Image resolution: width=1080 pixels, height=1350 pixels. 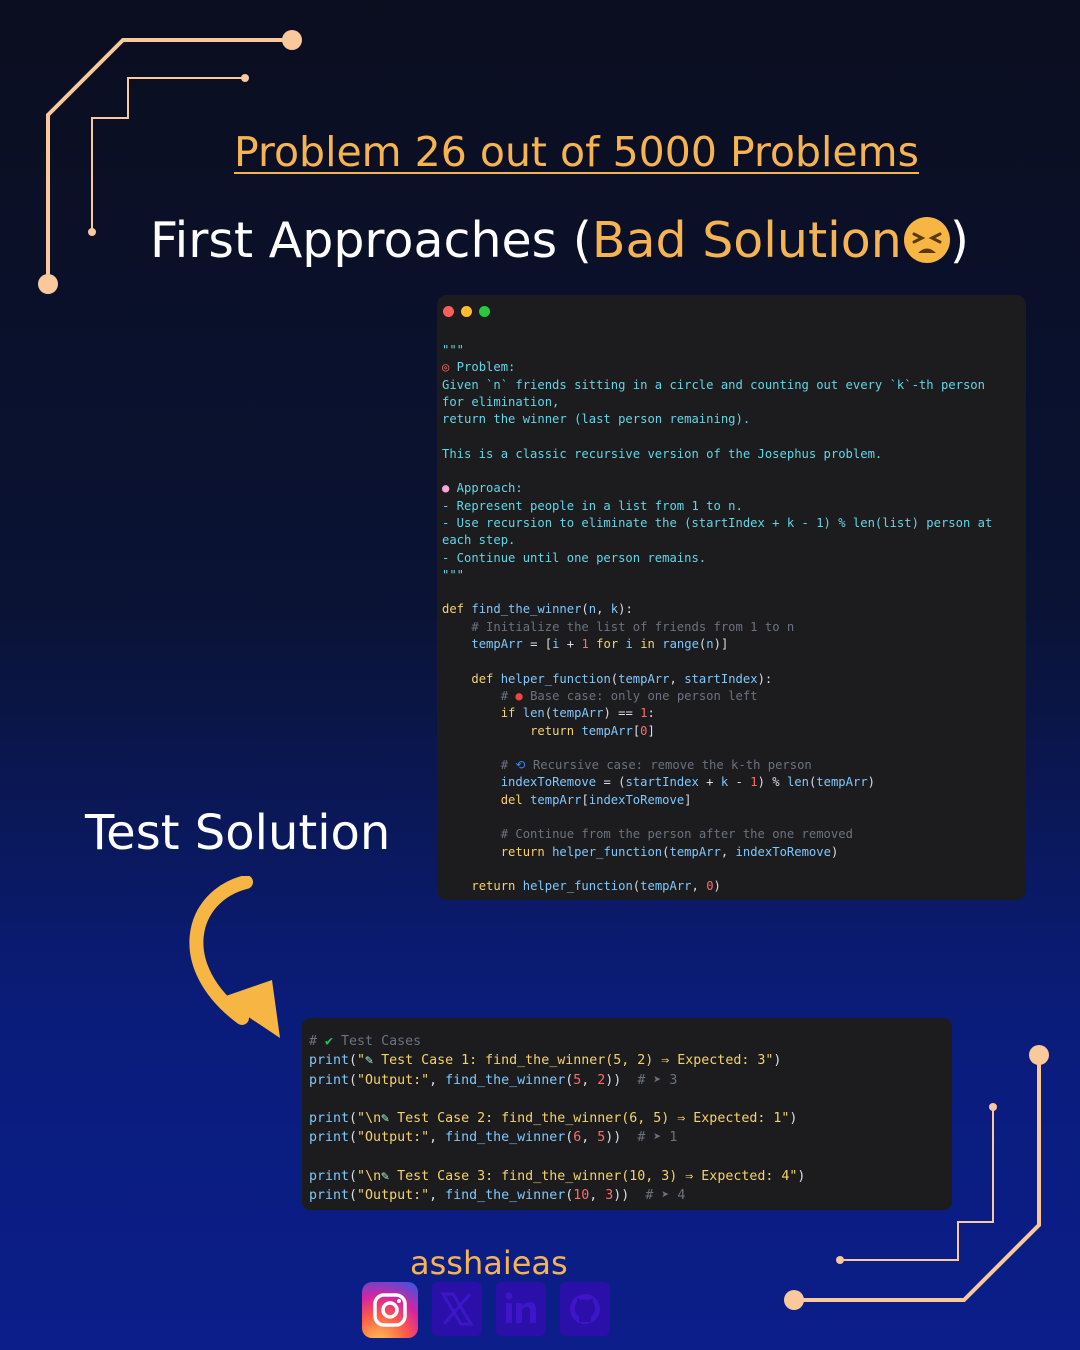 What do you see at coordinates (484, 311) in the screenshot?
I see `maximize-dot-icon` at bounding box center [484, 311].